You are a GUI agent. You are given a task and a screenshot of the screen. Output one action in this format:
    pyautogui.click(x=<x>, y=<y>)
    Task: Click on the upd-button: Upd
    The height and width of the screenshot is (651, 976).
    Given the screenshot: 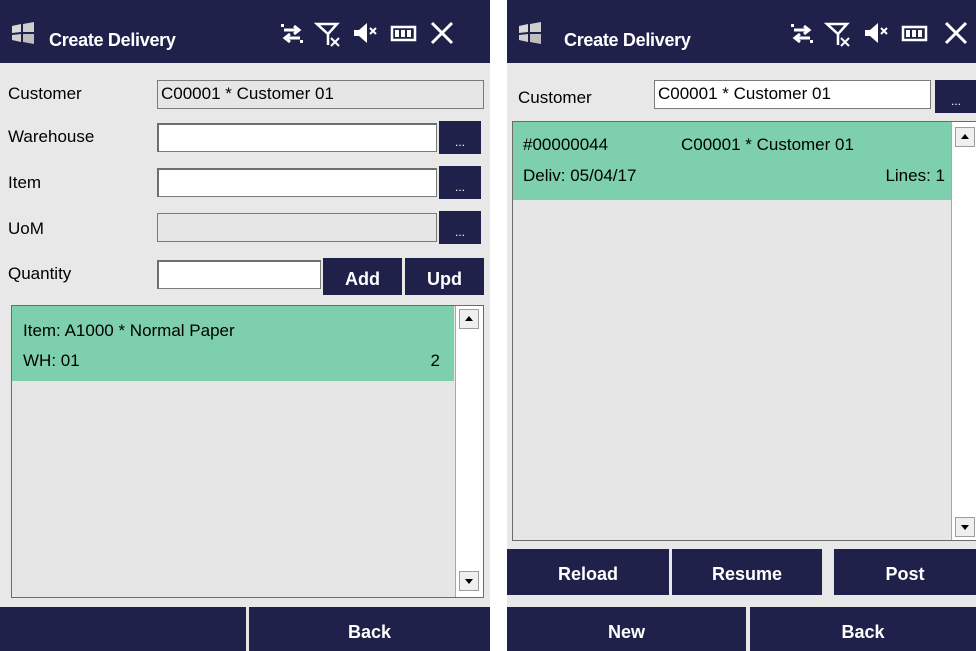 What is the action you would take?
    pyautogui.click(x=444, y=276)
    